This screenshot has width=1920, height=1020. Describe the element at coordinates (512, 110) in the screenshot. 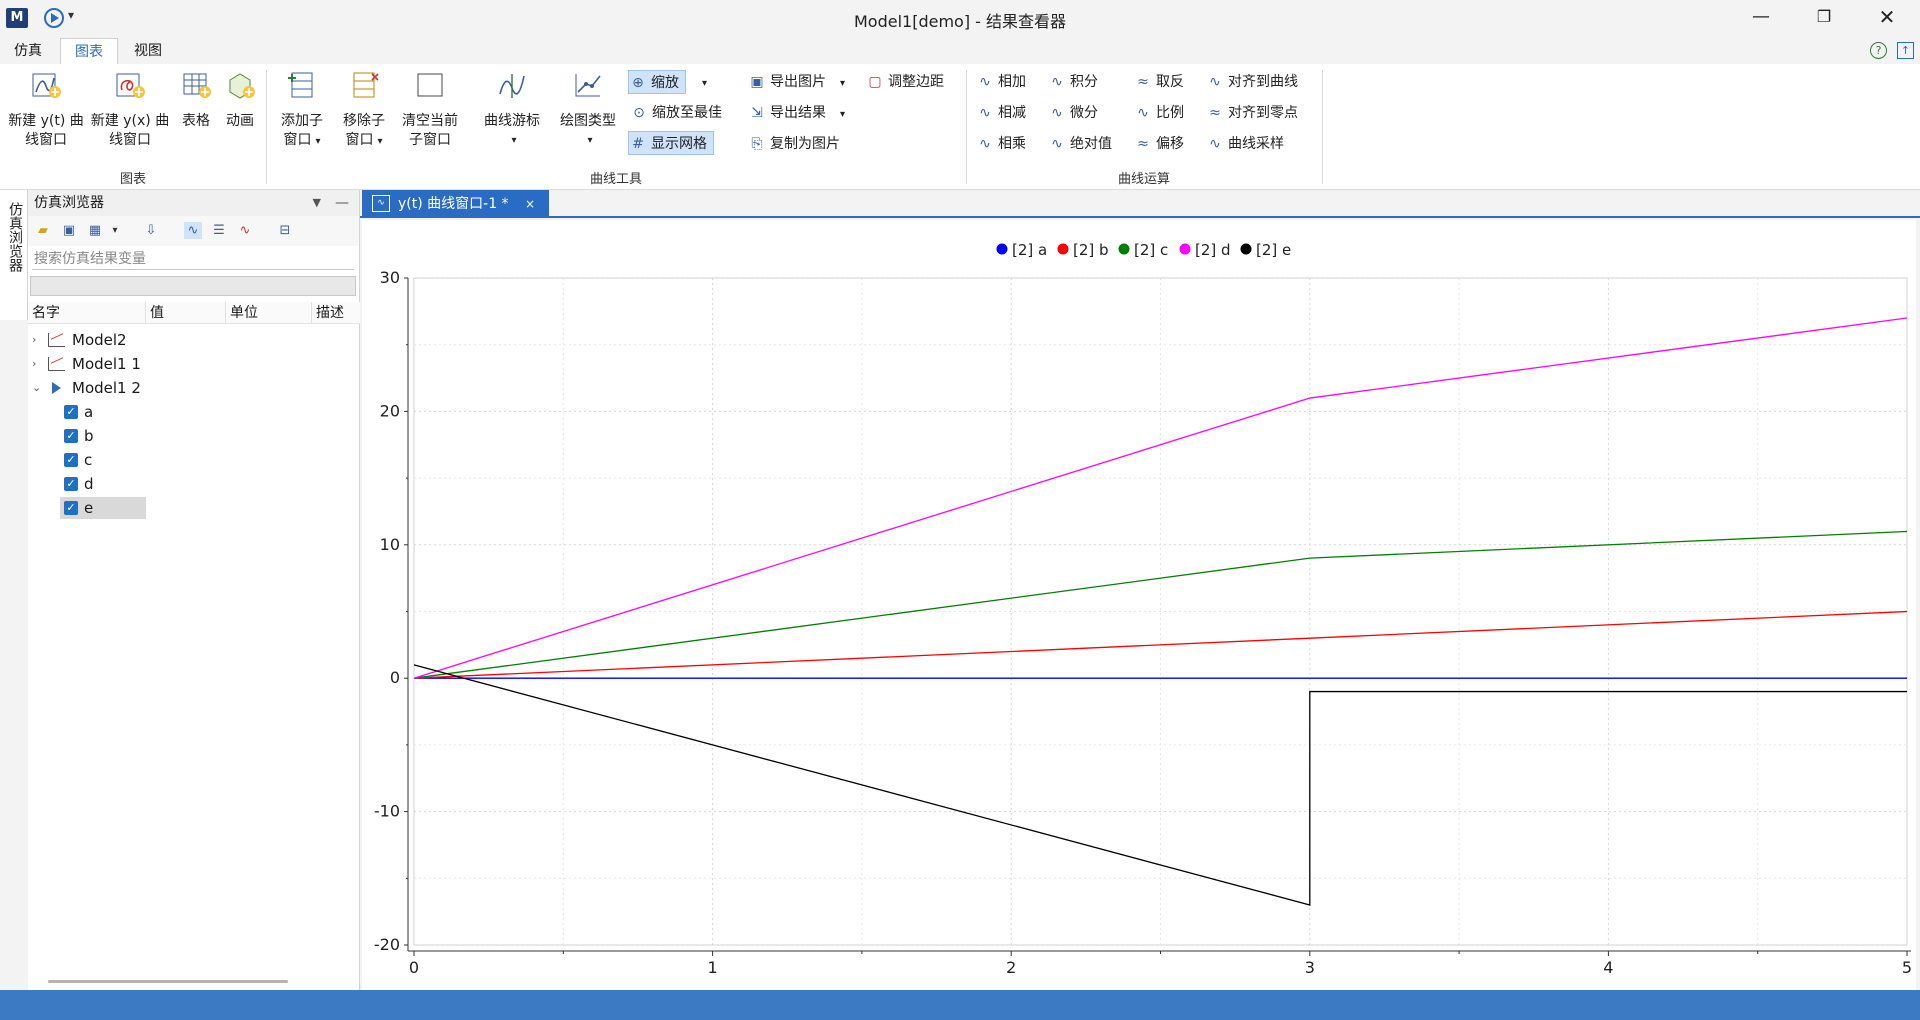

I see `curve-cursor-button: 曲线游标 ▾` at that location.